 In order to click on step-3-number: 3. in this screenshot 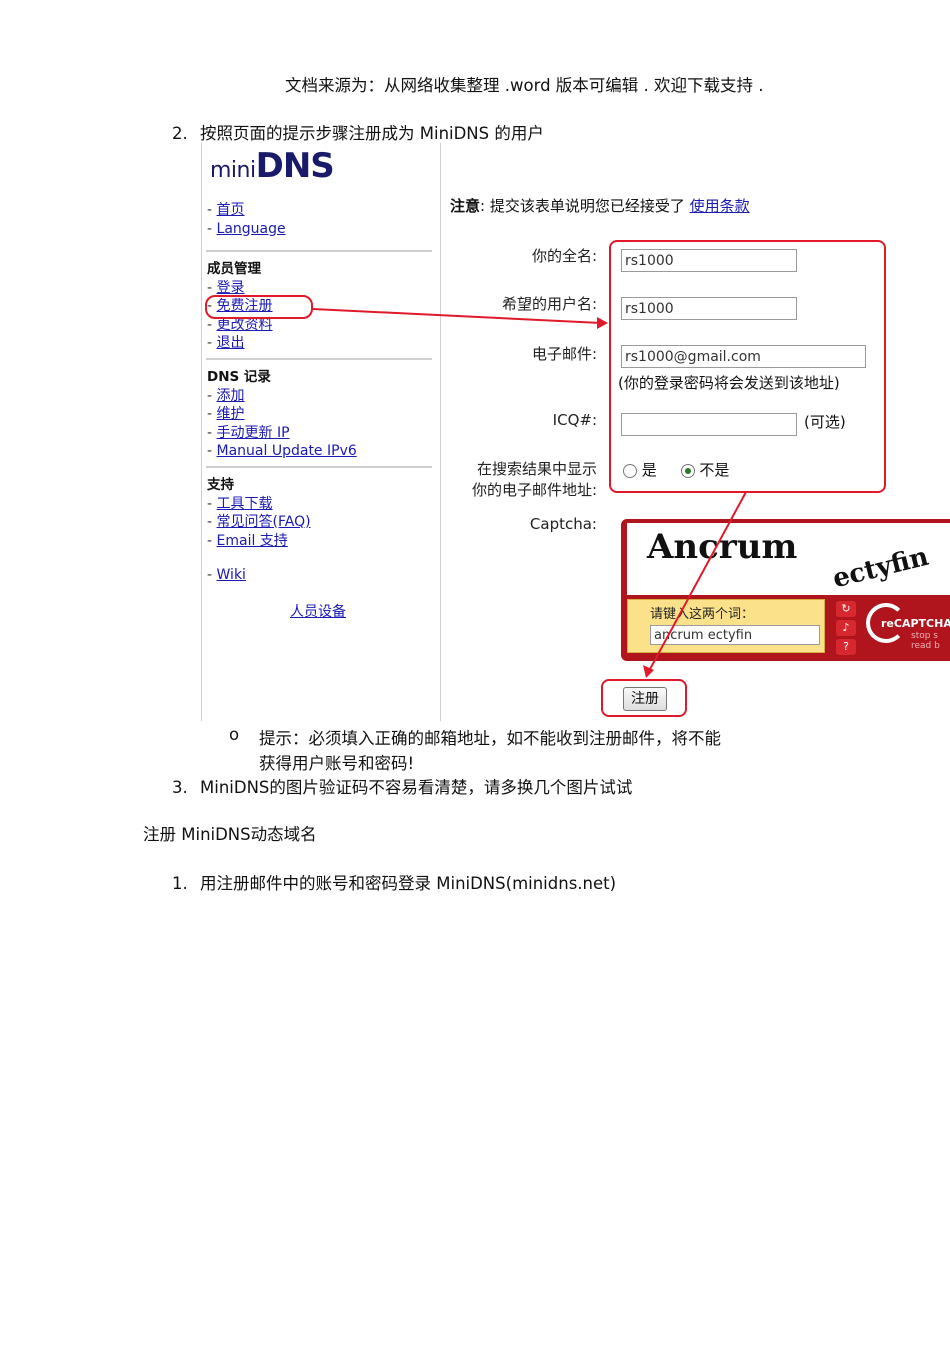, I will do `click(180, 787)`.